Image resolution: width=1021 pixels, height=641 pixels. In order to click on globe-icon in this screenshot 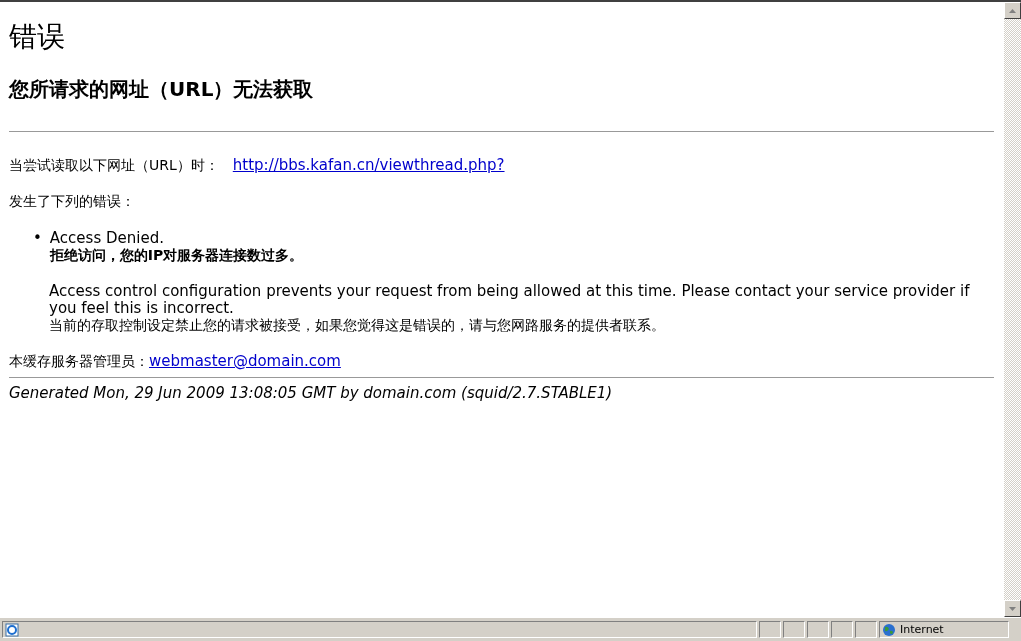, I will do `click(889, 629)`.